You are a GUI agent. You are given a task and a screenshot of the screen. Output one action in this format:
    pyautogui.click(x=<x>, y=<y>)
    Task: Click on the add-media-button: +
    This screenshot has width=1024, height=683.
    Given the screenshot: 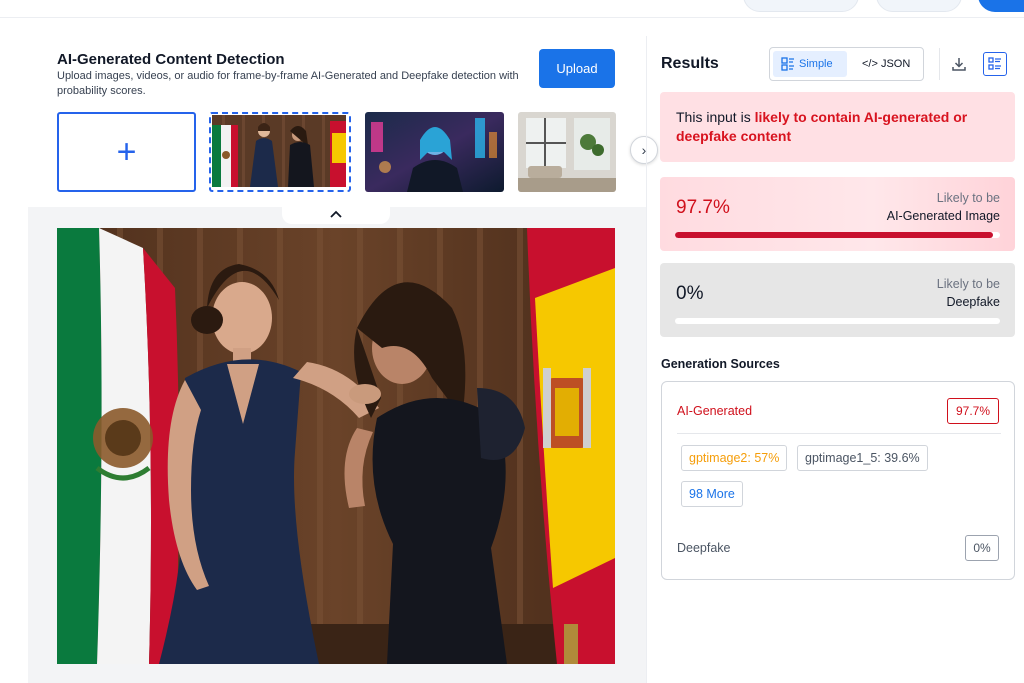 What is the action you would take?
    pyautogui.click(x=126, y=152)
    